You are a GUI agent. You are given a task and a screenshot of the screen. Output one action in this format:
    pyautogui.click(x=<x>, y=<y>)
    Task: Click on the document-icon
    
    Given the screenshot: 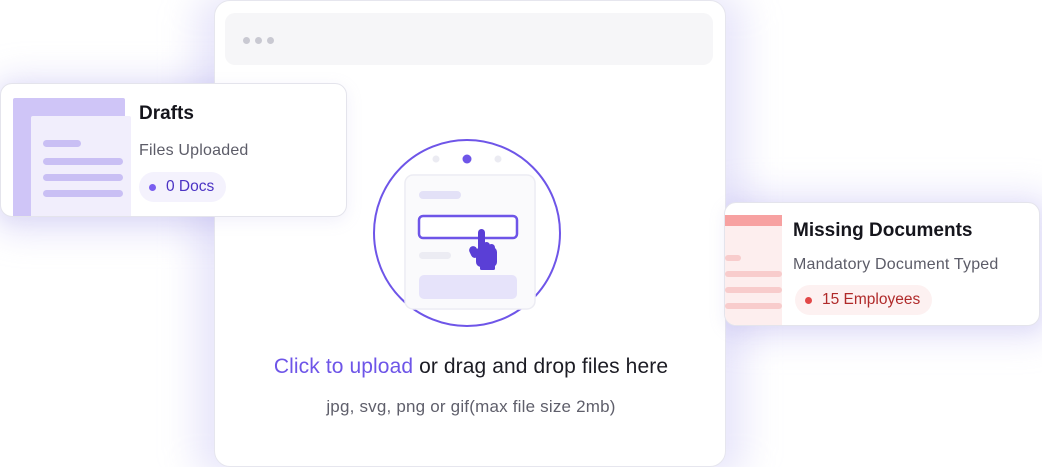 What is the action you would take?
    pyautogui.click(x=753, y=270)
    